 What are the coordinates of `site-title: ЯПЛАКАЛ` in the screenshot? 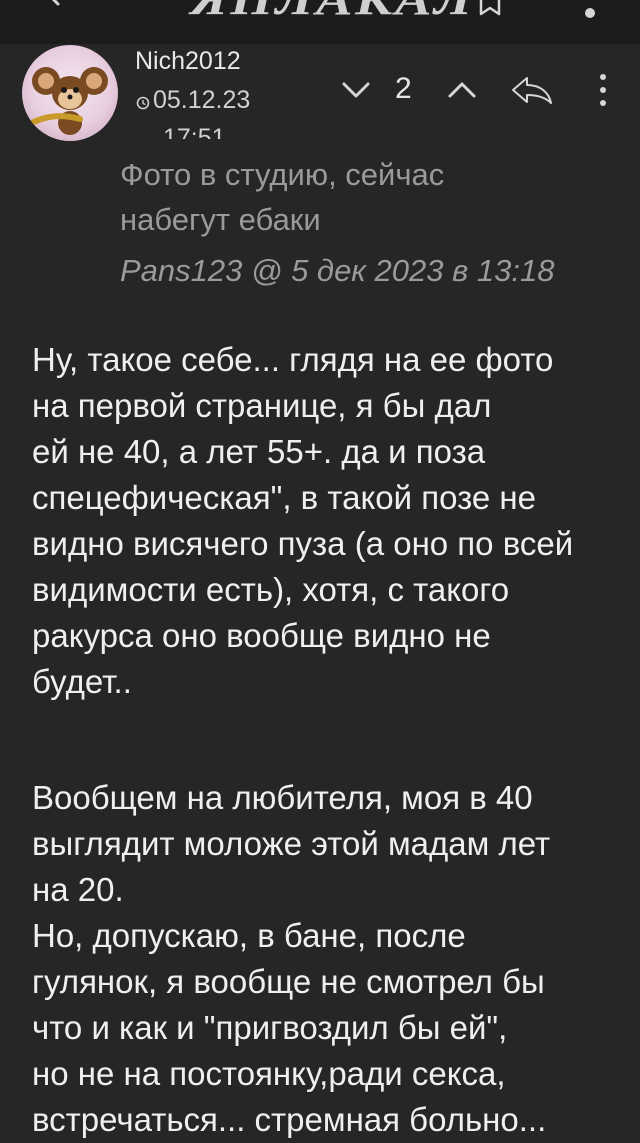 It's located at (332, 12).